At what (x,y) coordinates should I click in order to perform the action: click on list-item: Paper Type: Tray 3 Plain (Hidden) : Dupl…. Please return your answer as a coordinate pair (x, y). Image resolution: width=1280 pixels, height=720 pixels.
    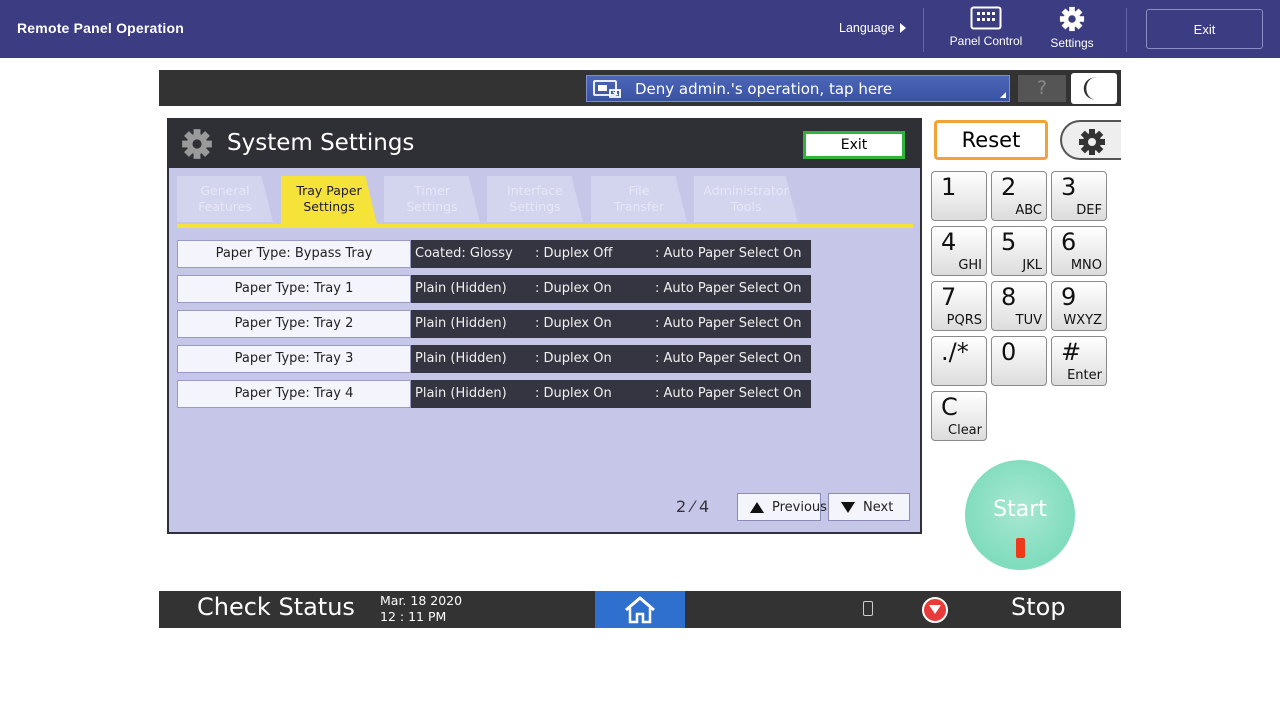
    Looking at the image, I should click on (494, 359).